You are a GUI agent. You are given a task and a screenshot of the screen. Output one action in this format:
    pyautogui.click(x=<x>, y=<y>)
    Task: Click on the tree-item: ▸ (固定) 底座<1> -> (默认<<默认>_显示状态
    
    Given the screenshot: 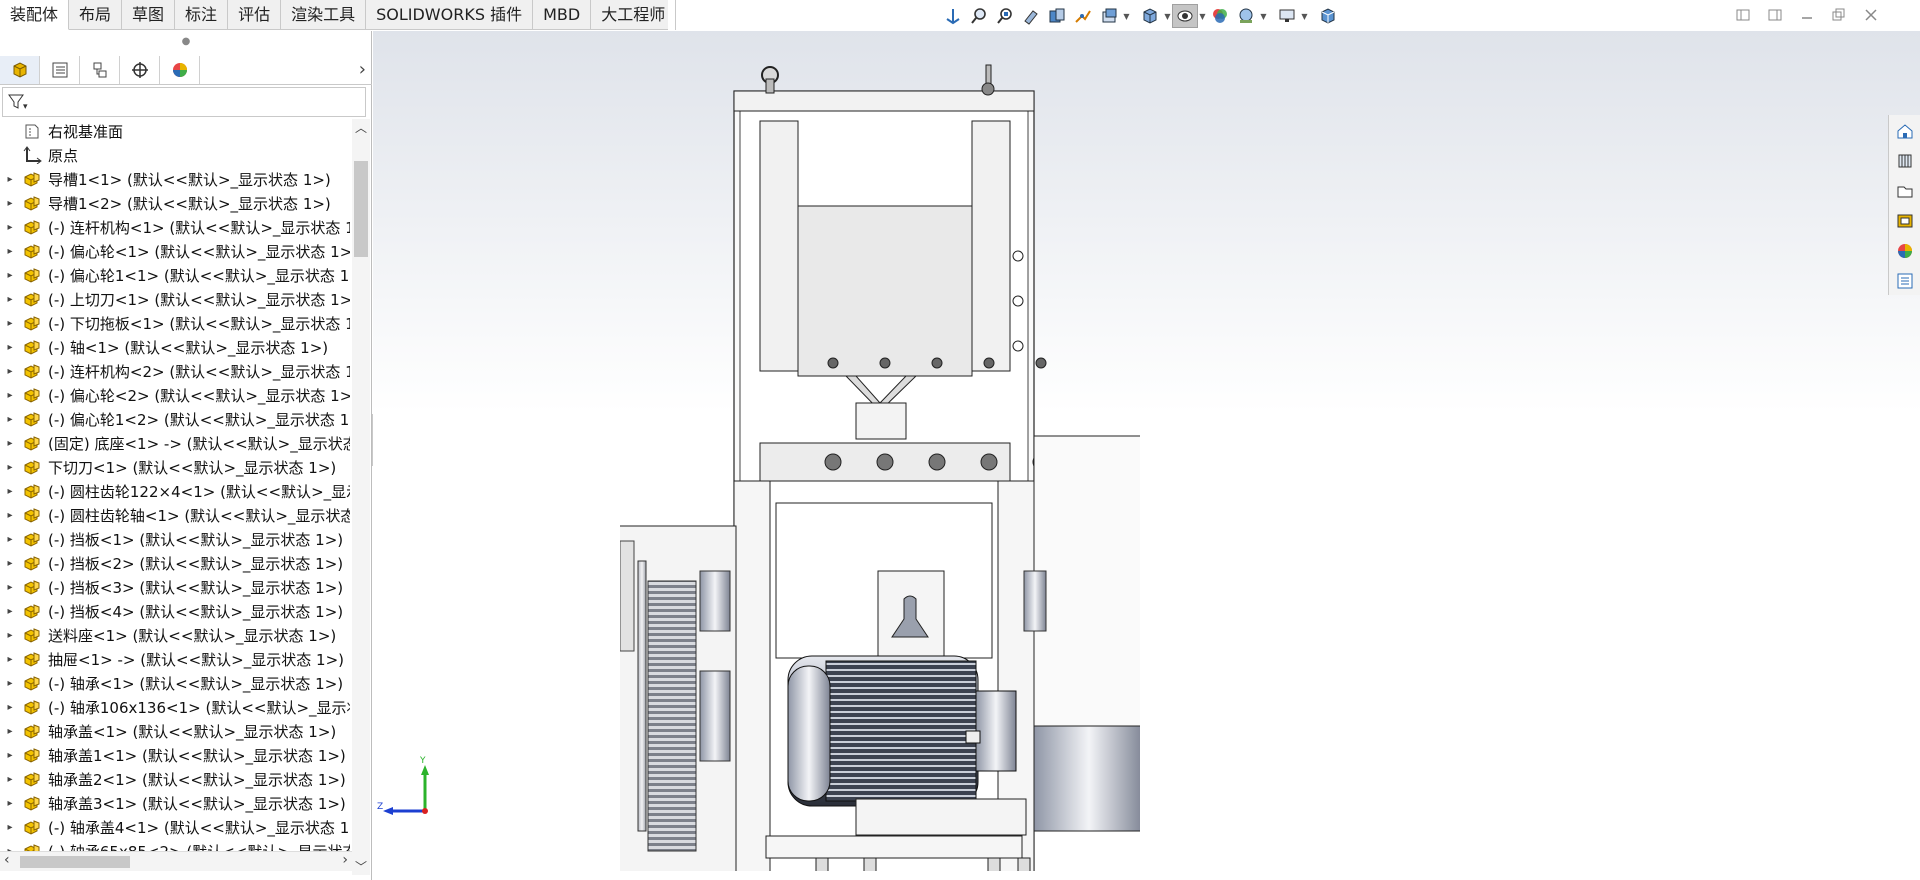 What is the action you would take?
    pyautogui.click(x=175, y=443)
    